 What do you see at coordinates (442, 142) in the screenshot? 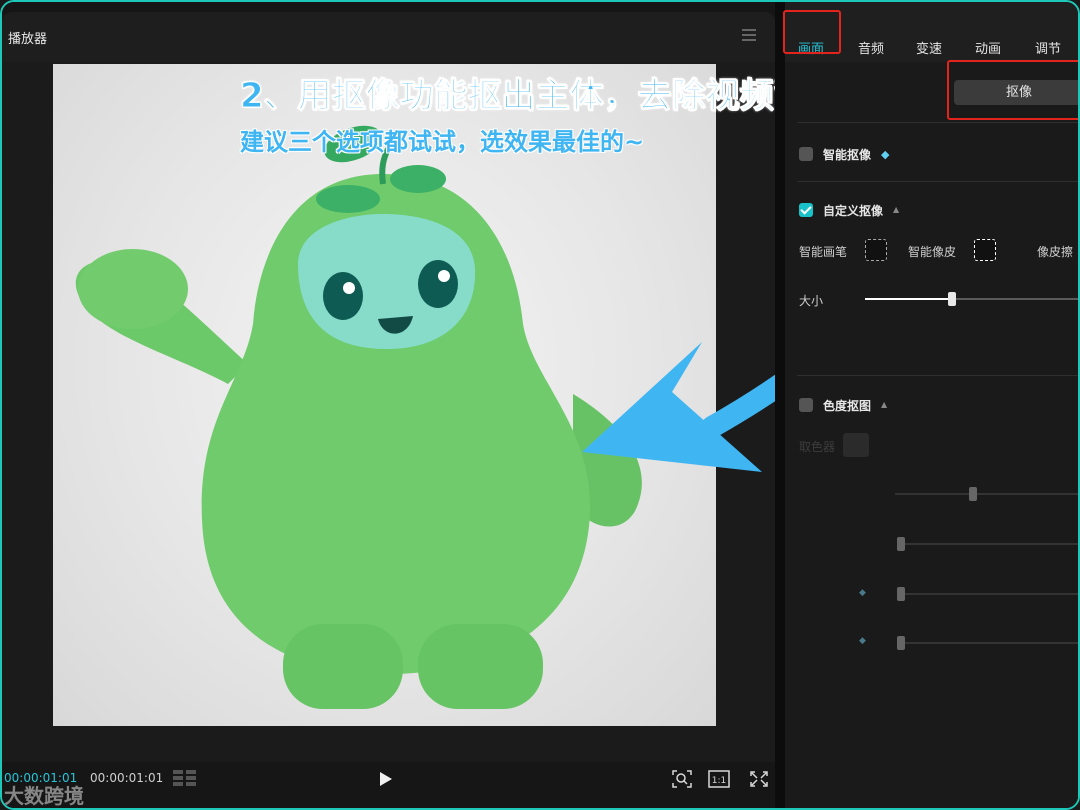
I see `annotation-subtitle: 建议三个选项都试试，选效果最佳的~` at bounding box center [442, 142].